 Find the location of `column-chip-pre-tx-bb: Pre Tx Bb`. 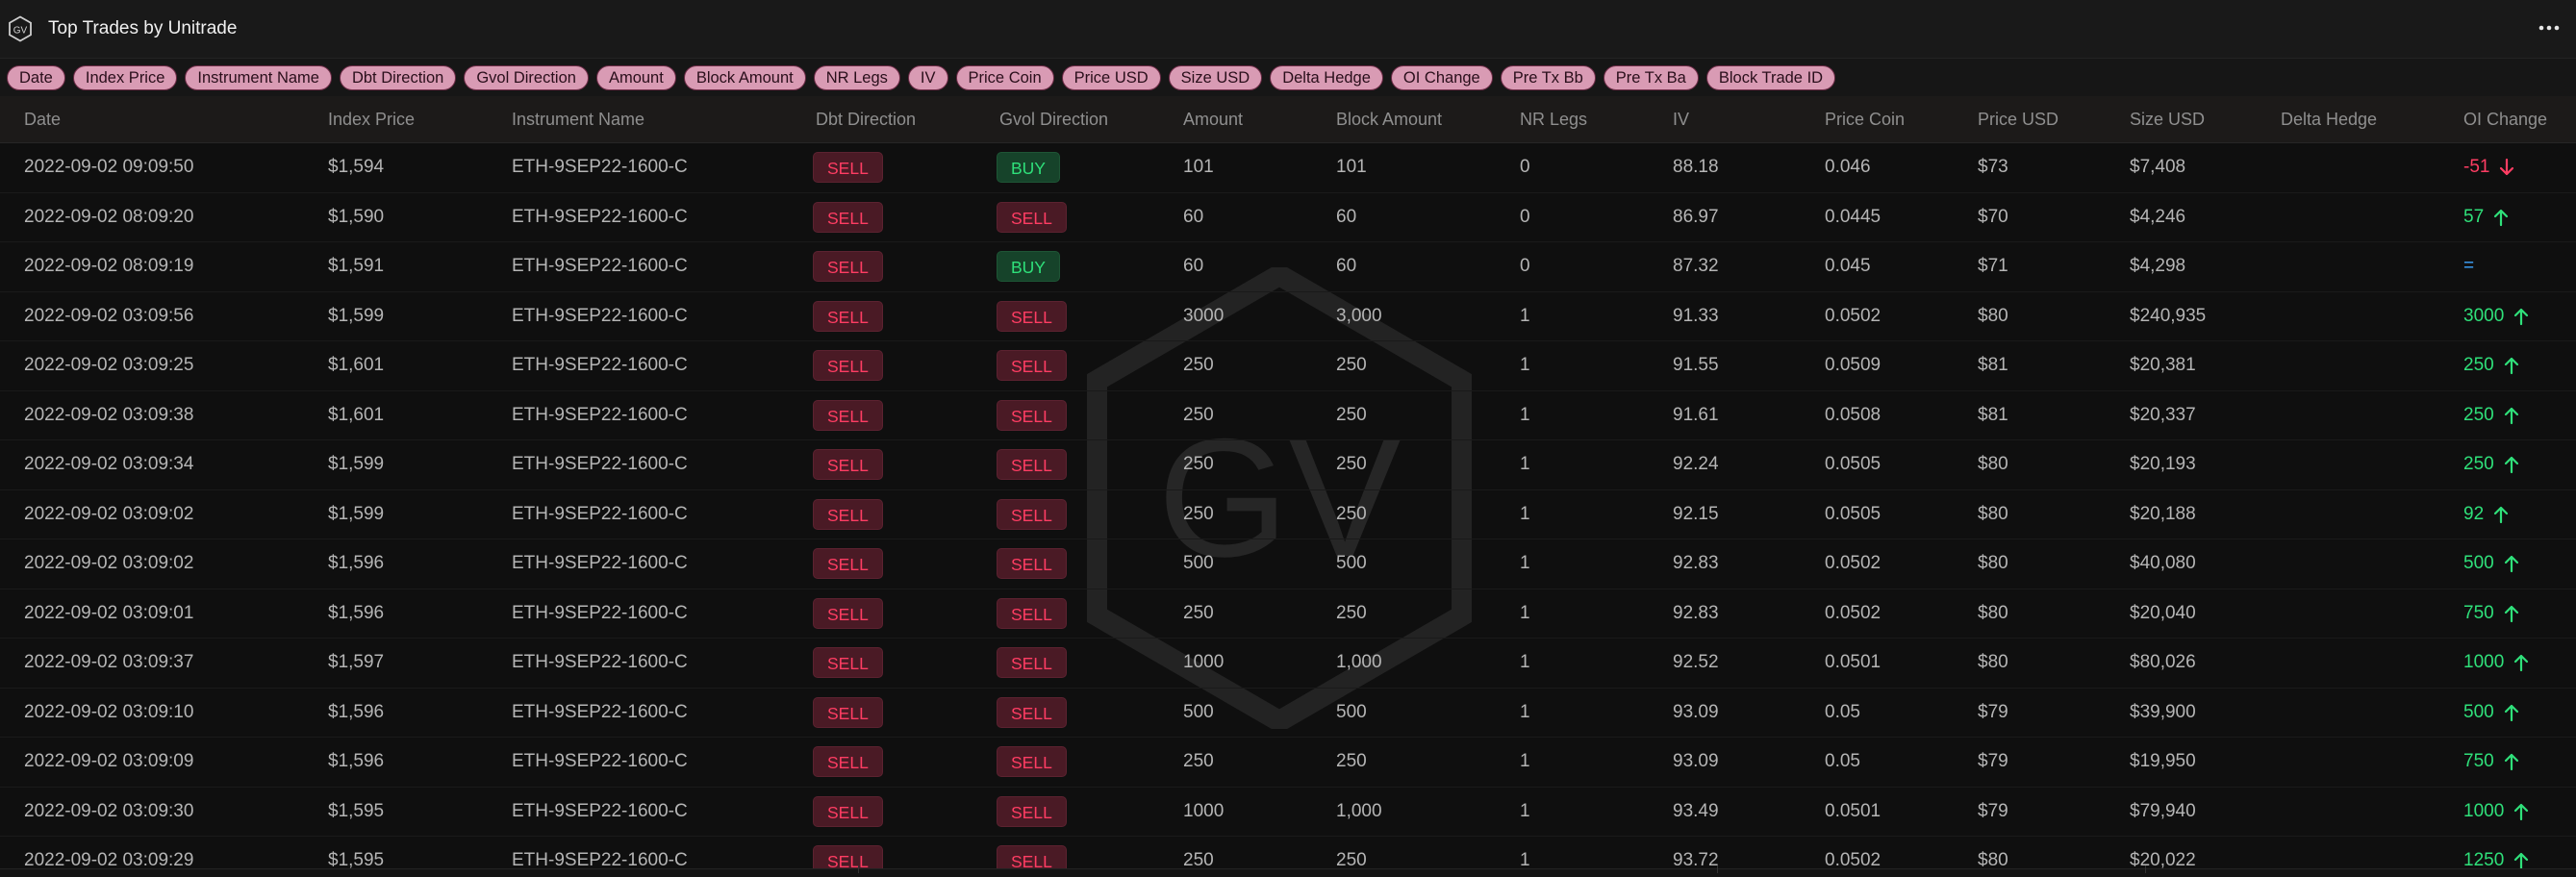

column-chip-pre-tx-bb: Pre Tx Bb is located at coordinates (1548, 77).